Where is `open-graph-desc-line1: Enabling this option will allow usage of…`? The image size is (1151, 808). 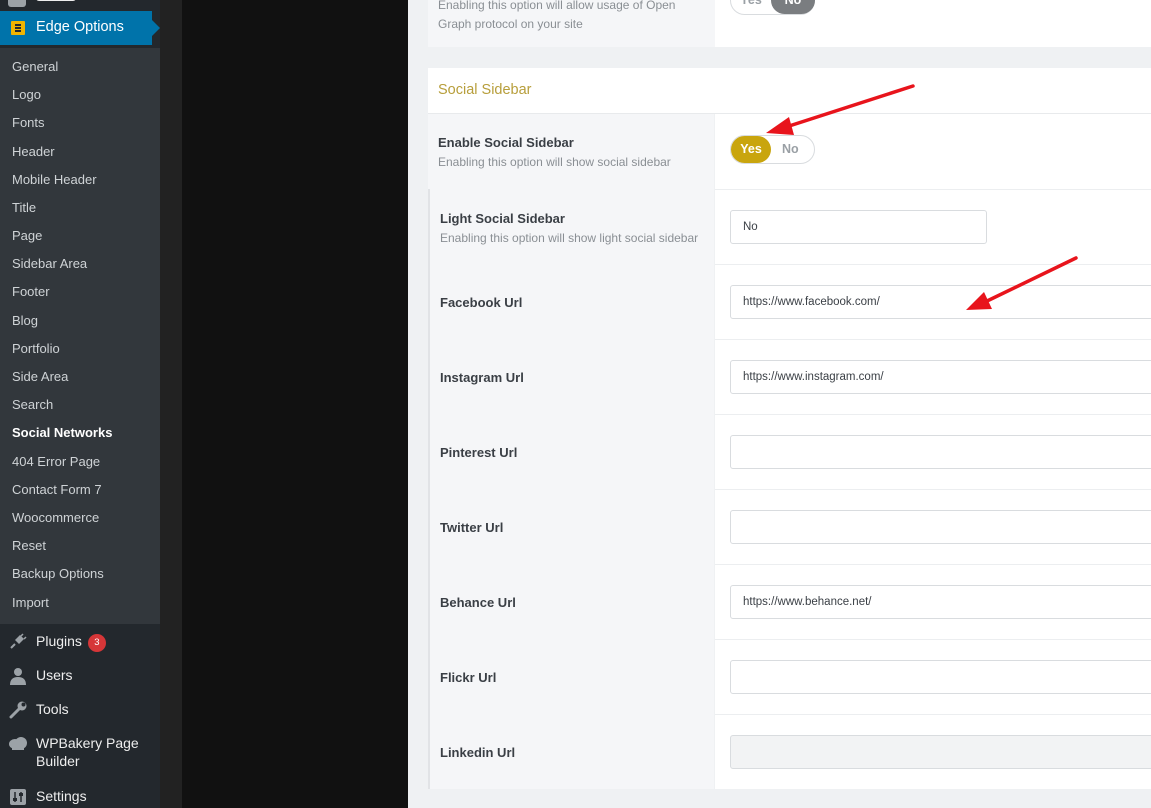
open-graph-desc-line1: Enabling this option will allow usage of… is located at coordinates (557, 6).